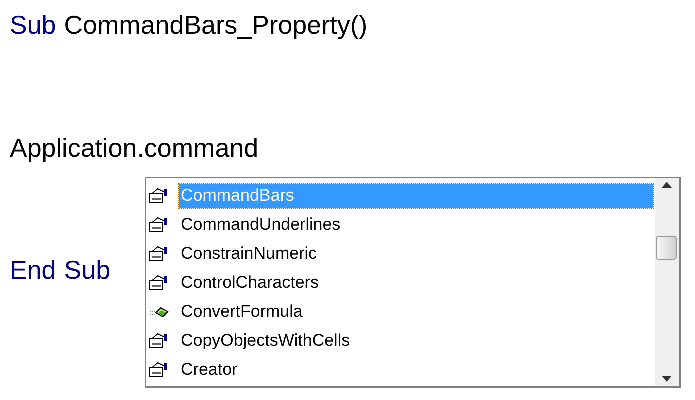 The height and width of the screenshot is (400, 695). I want to click on code-text: CommandBars_Property(), so click(216, 25).